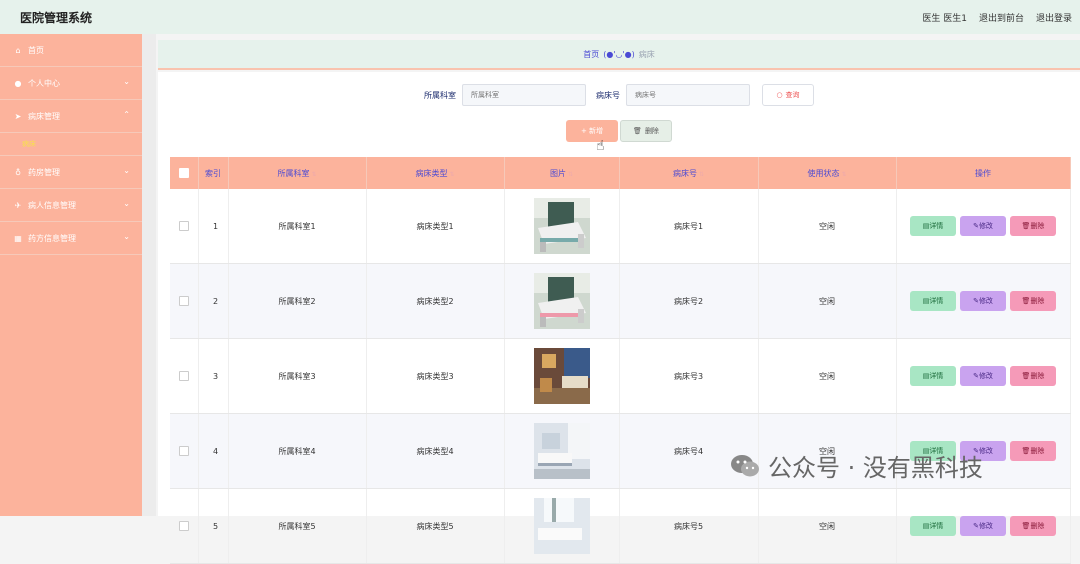  I want to click on dept-input, so click(524, 95).